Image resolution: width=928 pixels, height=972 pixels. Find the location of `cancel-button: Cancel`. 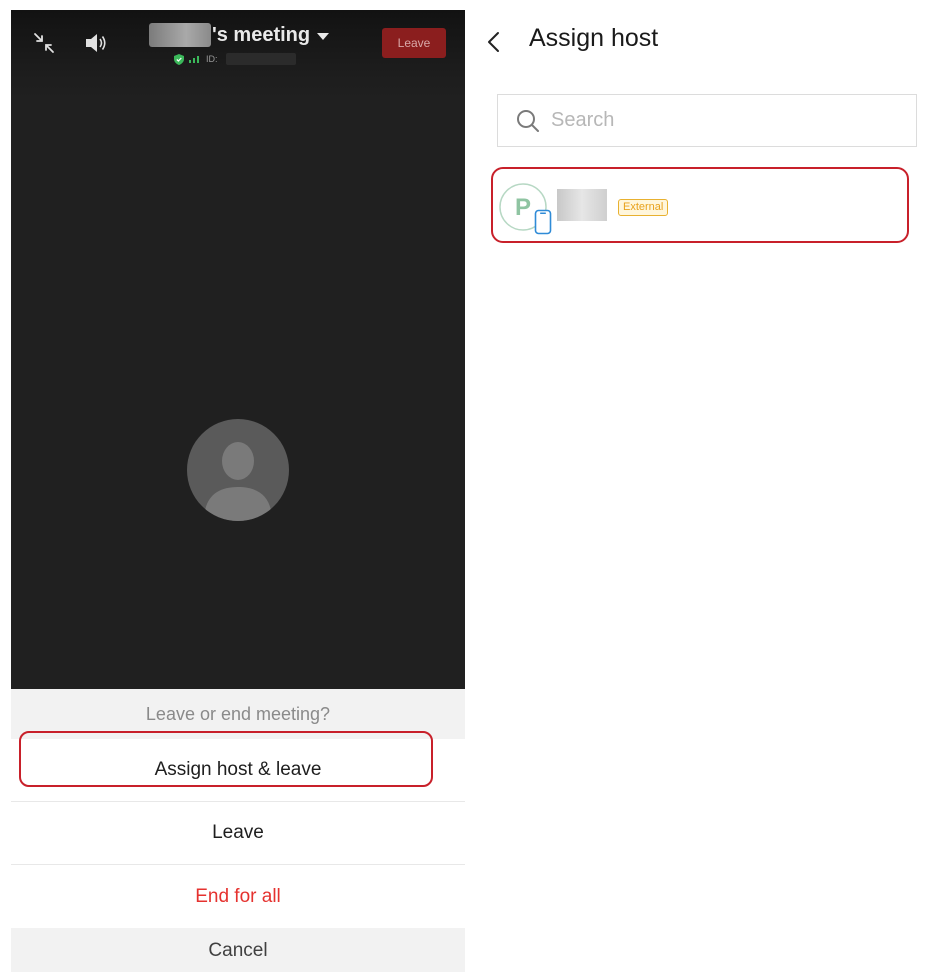

cancel-button: Cancel is located at coordinates (238, 950).